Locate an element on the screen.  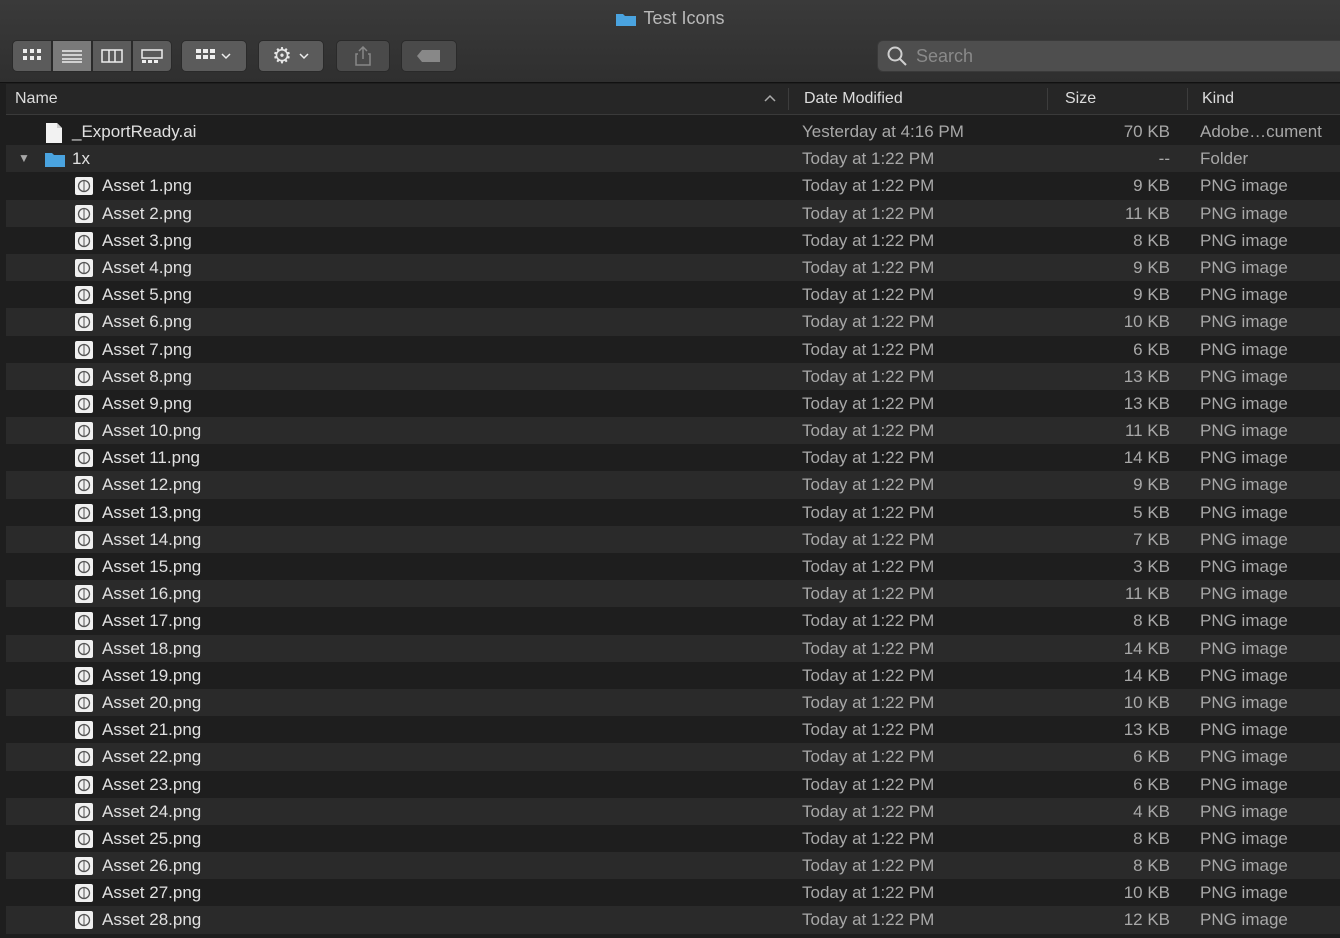
search-input is located at coordinates (1116, 56).